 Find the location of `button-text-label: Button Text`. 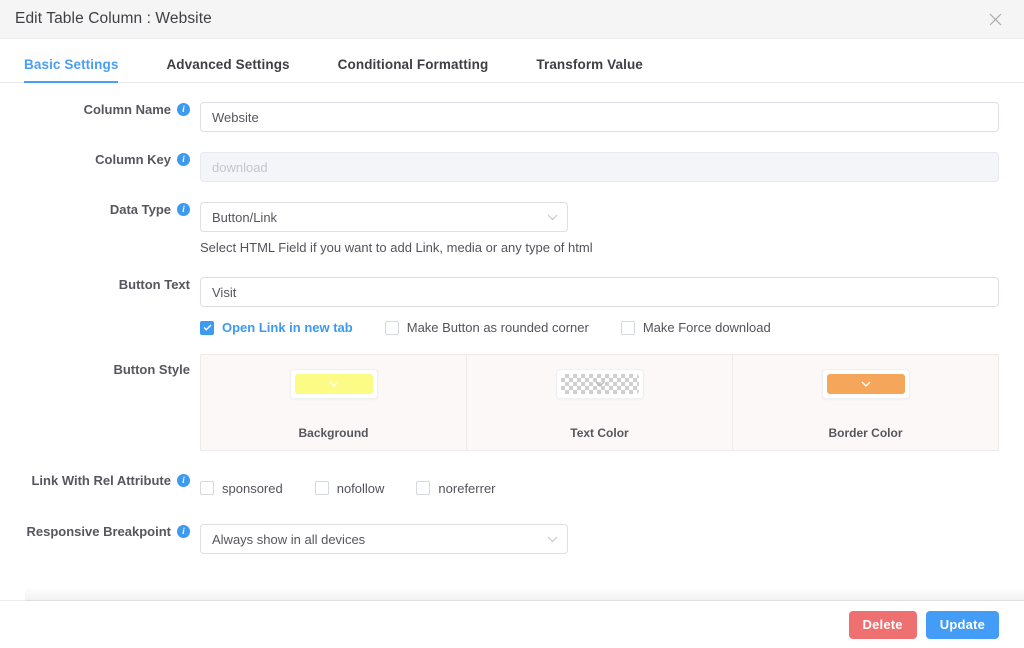

button-text-label: Button Text is located at coordinates (154, 284).